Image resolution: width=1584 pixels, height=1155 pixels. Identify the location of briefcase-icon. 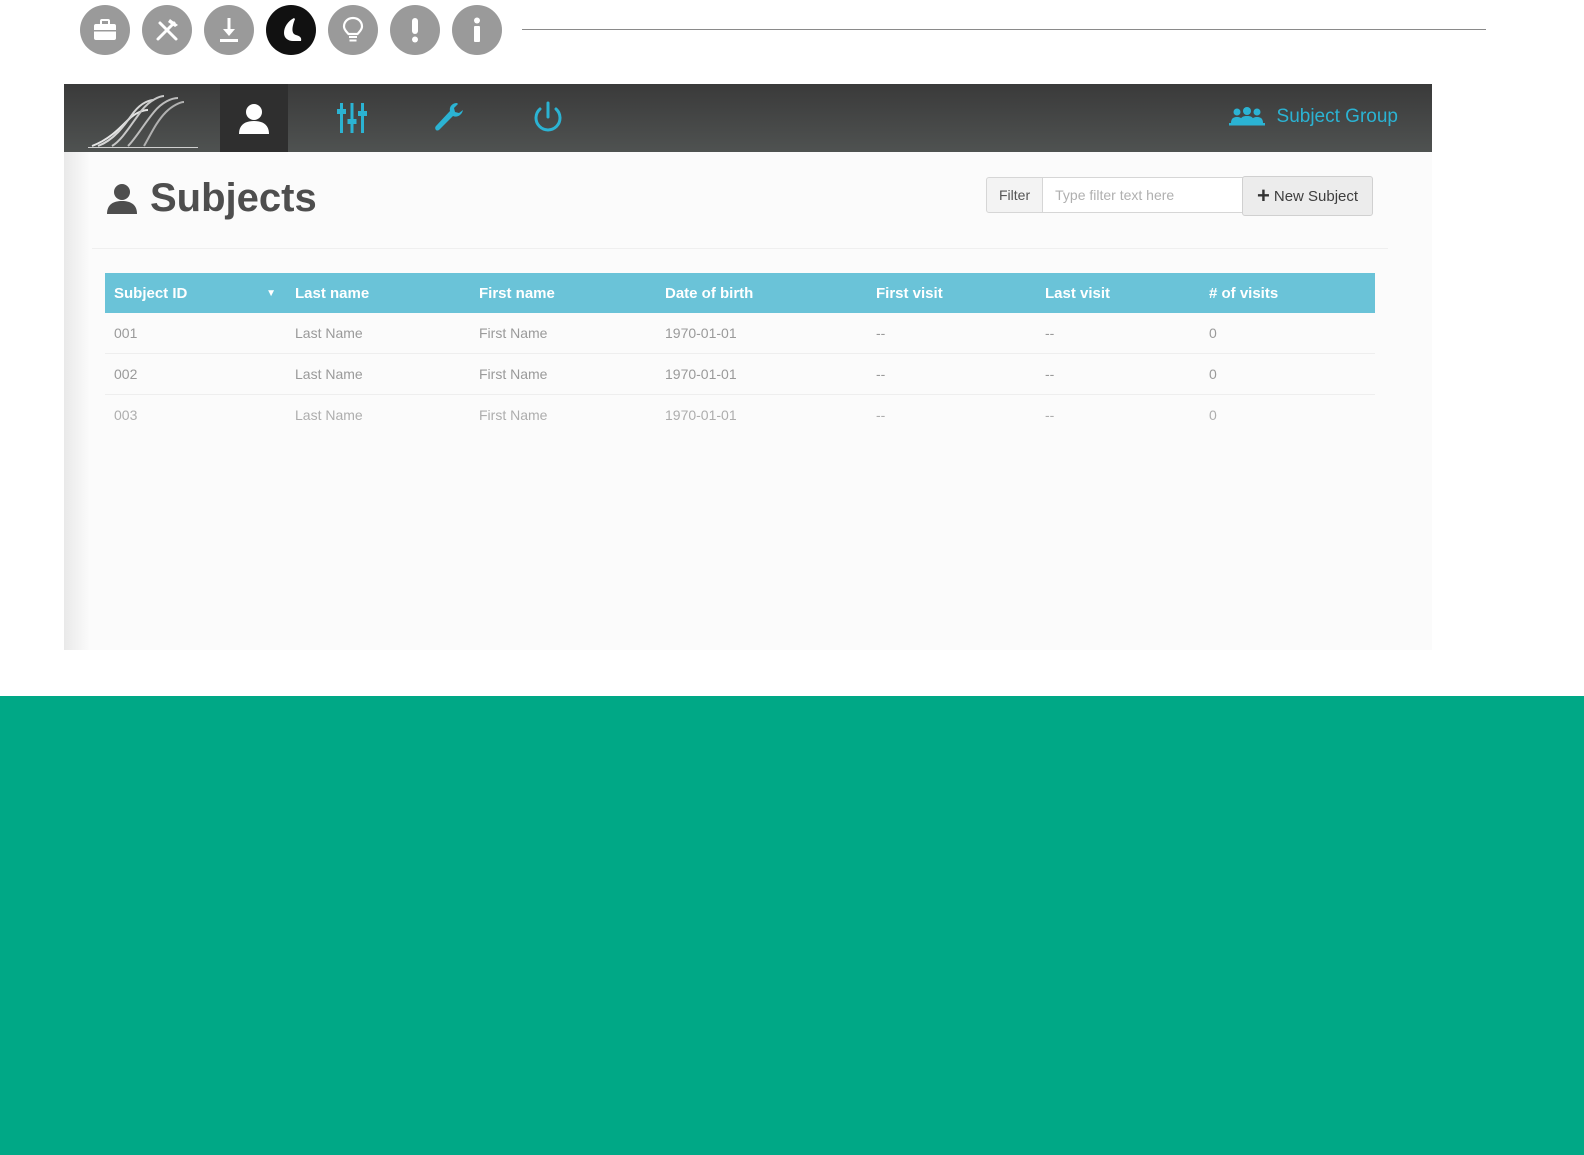
(105, 30).